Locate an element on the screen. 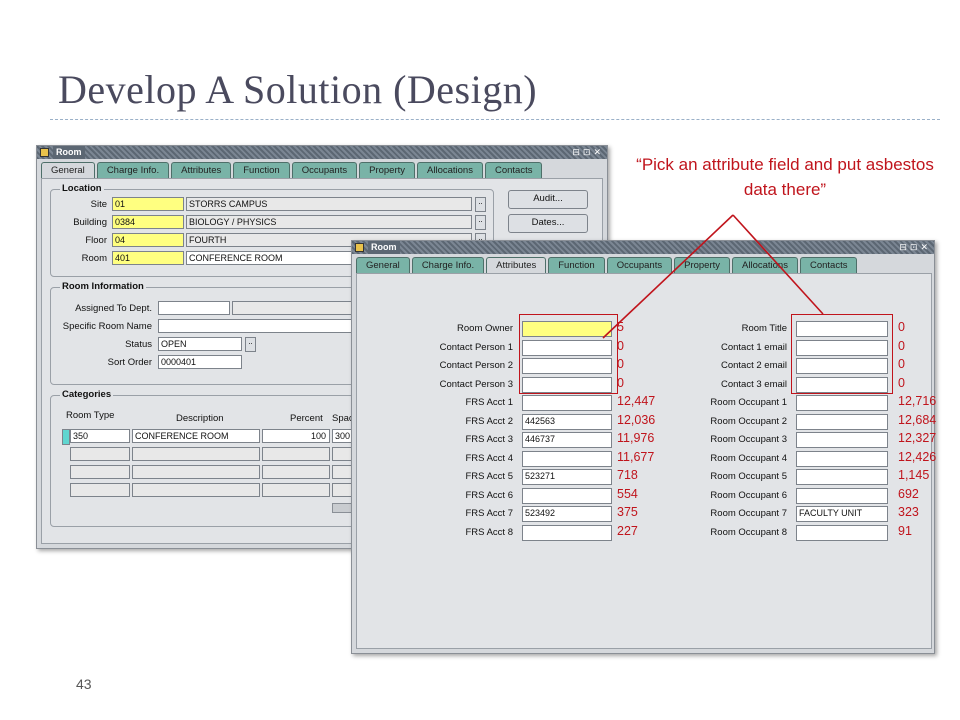 The image size is (960, 720). building-desc-field: BIOLOGY / PHYSICS is located at coordinates (329, 222).